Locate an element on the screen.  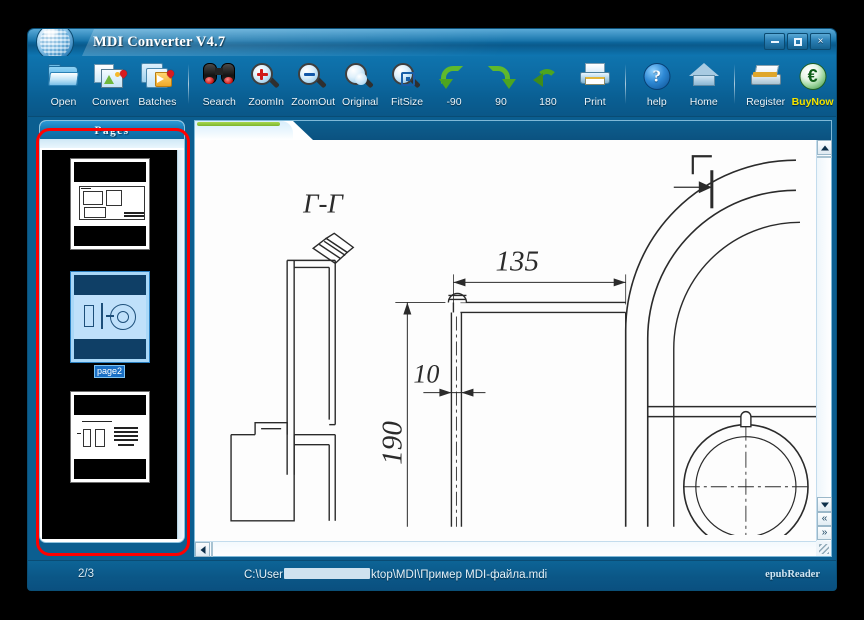
scroll-down-button is located at coordinates (824, 504).